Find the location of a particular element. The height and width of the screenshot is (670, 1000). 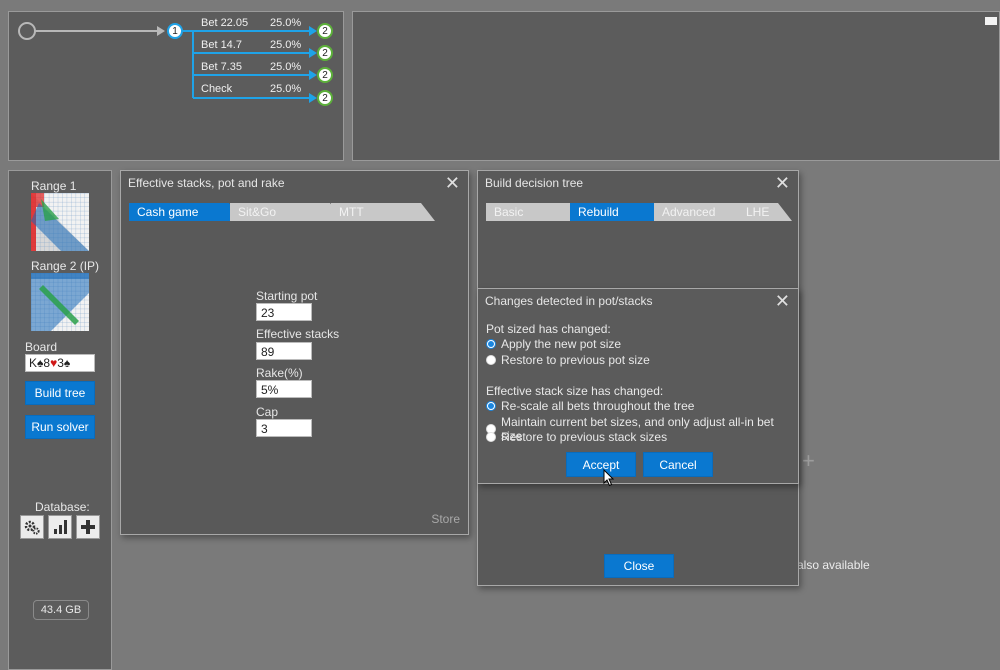

starting-pot-label: Starting pot is located at coordinates (287, 296).